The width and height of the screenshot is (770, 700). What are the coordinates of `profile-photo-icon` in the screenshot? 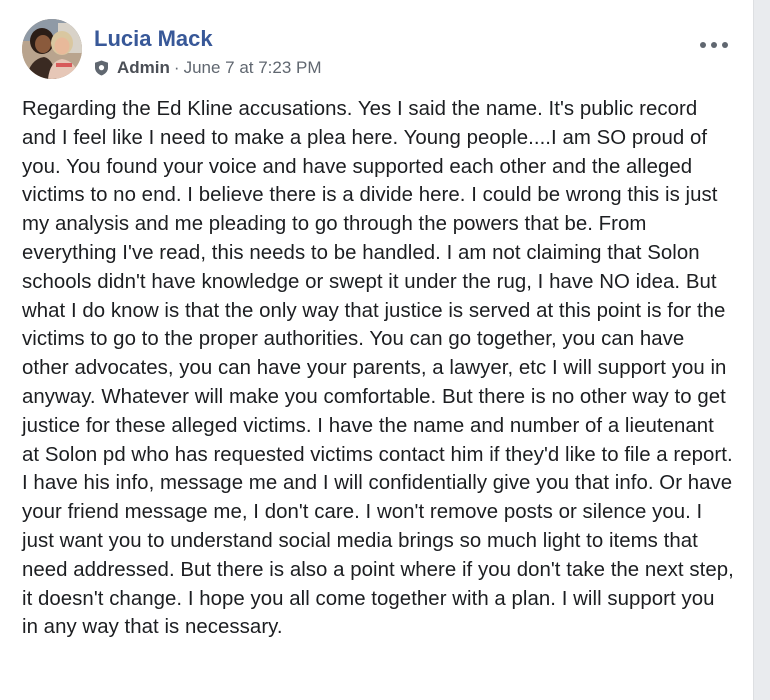 It's located at (52, 49).